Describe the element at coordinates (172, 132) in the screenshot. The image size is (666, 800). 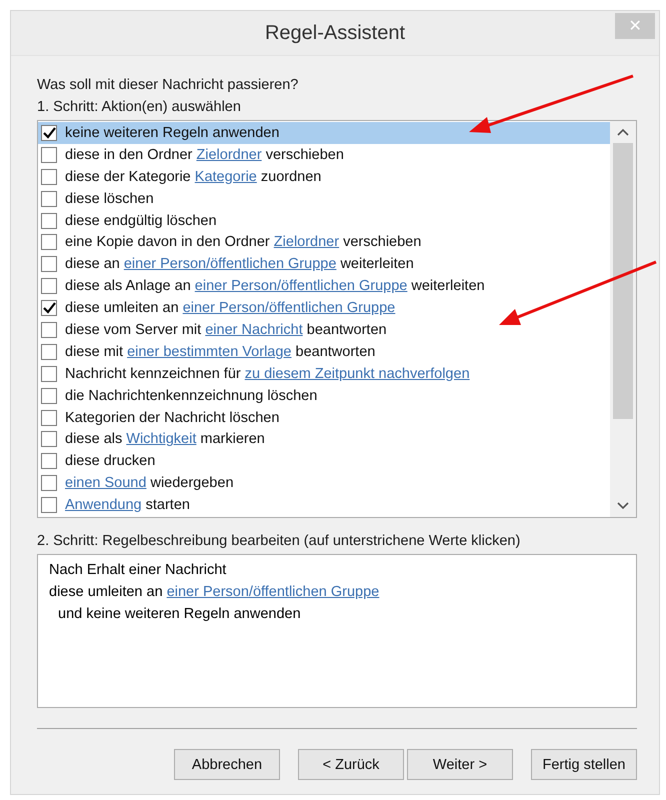
I see `action-text: keine weiteren Regeln anwenden` at that location.